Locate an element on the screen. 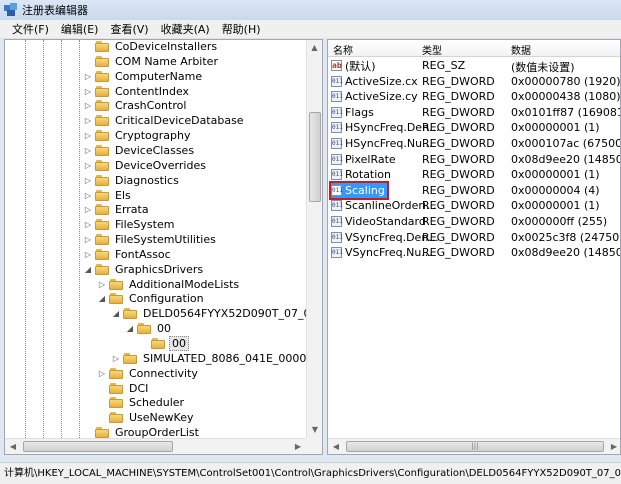 Image resolution: width=621 pixels, height=484 pixels. tree-node: ▷ DeviceOverrides is located at coordinates (145, 165).